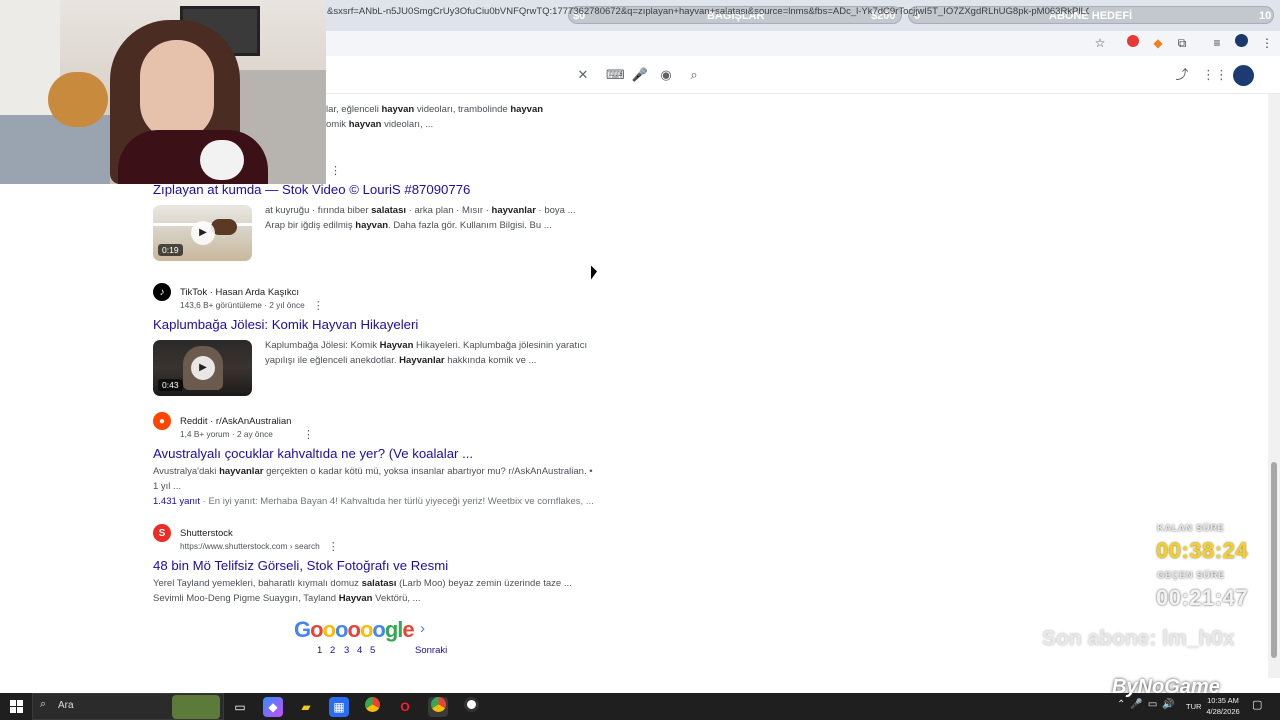 Image resolution: width=1280 pixels, height=720 pixels. Describe the element at coordinates (16, 706) in the screenshot. I see `windows-start-icon` at that location.